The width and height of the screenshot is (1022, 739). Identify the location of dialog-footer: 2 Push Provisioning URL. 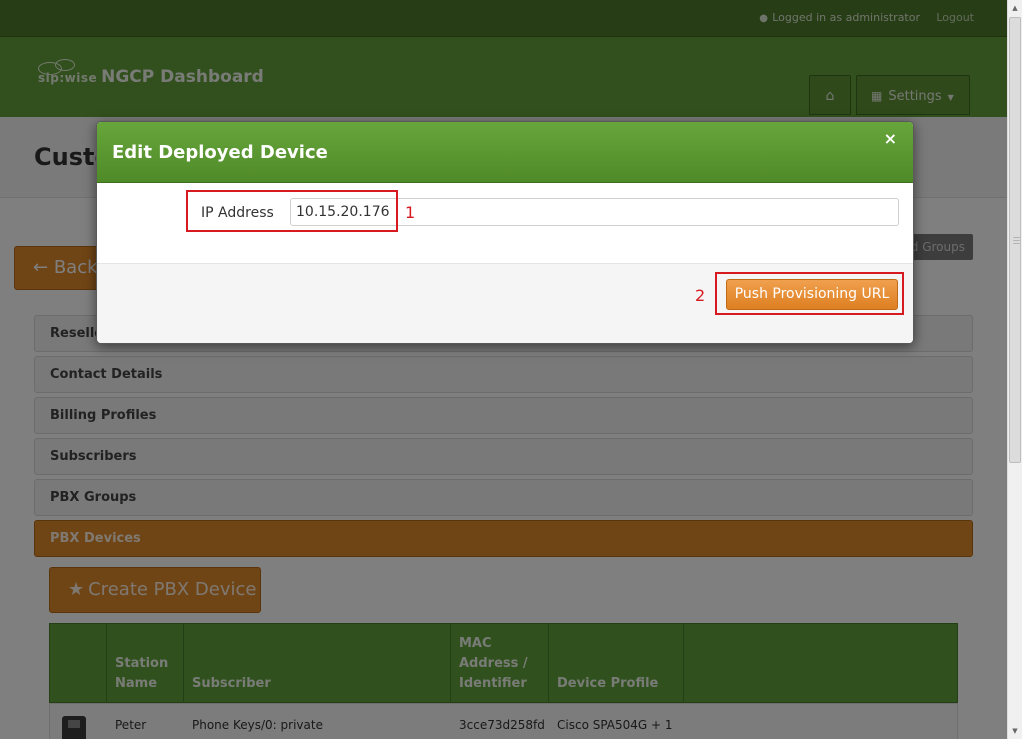
(505, 303).